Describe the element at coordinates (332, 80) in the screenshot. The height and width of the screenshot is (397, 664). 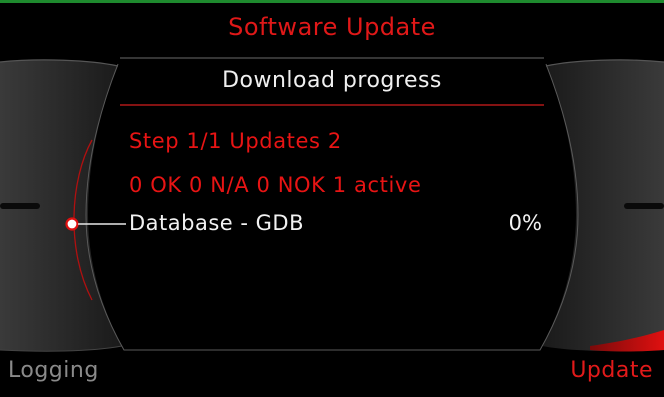
I see `download-progress-heading: Download progress` at that location.